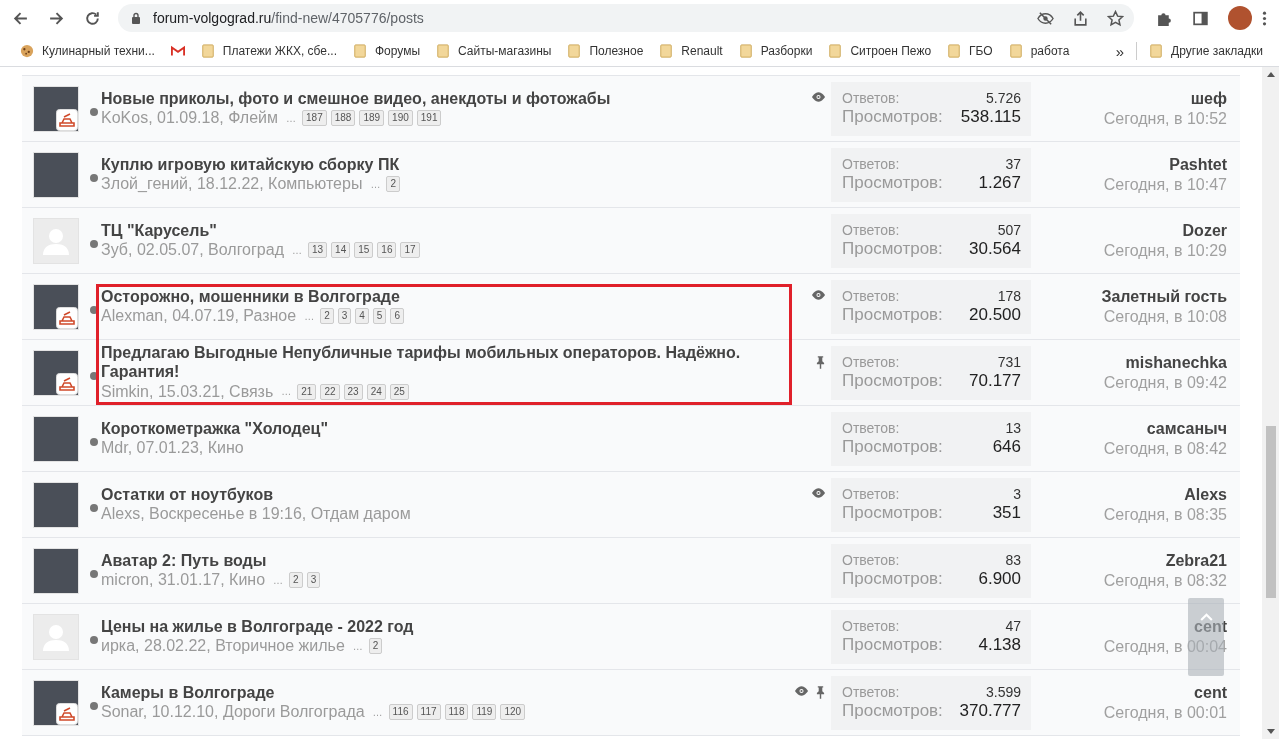 The image size is (1279, 739). Describe the element at coordinates (400, 118) in the screenshot. I see `page-link: 190` at that location.